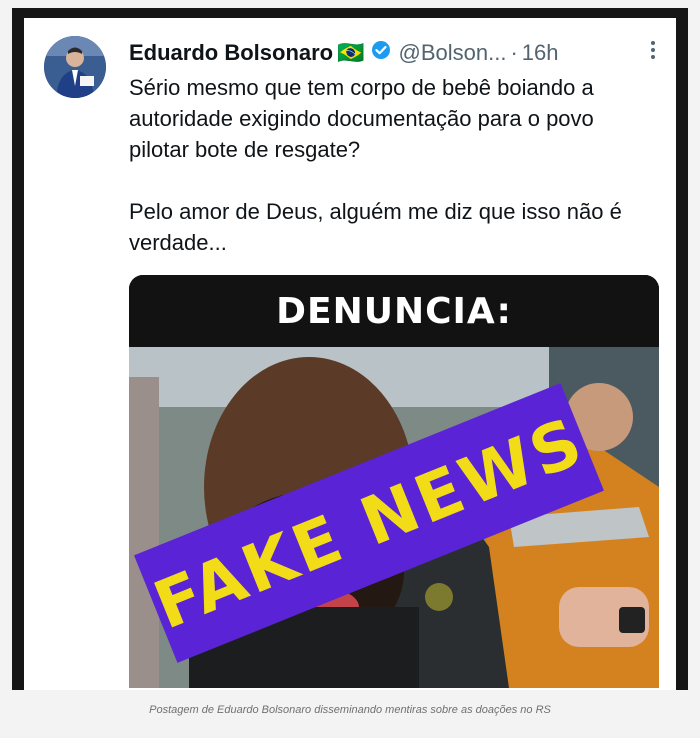 Image resolution: width=700 pixels, height=738 pixels. What do you see at coordinates (392, 53) in the screenshot?
I see `tweet-header: Eduardo Bolsonaro 🇧🇷 @Bolson... · 16h` at bounding box center [392, 53].